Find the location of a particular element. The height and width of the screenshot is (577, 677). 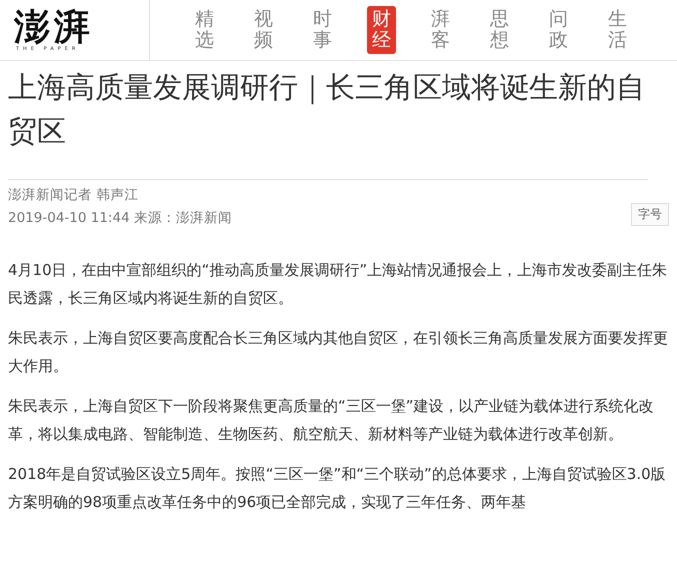

article-dateline: 2019-04-10 11:44 来源：澎湃新闻 is located at coordinates (120, 218).